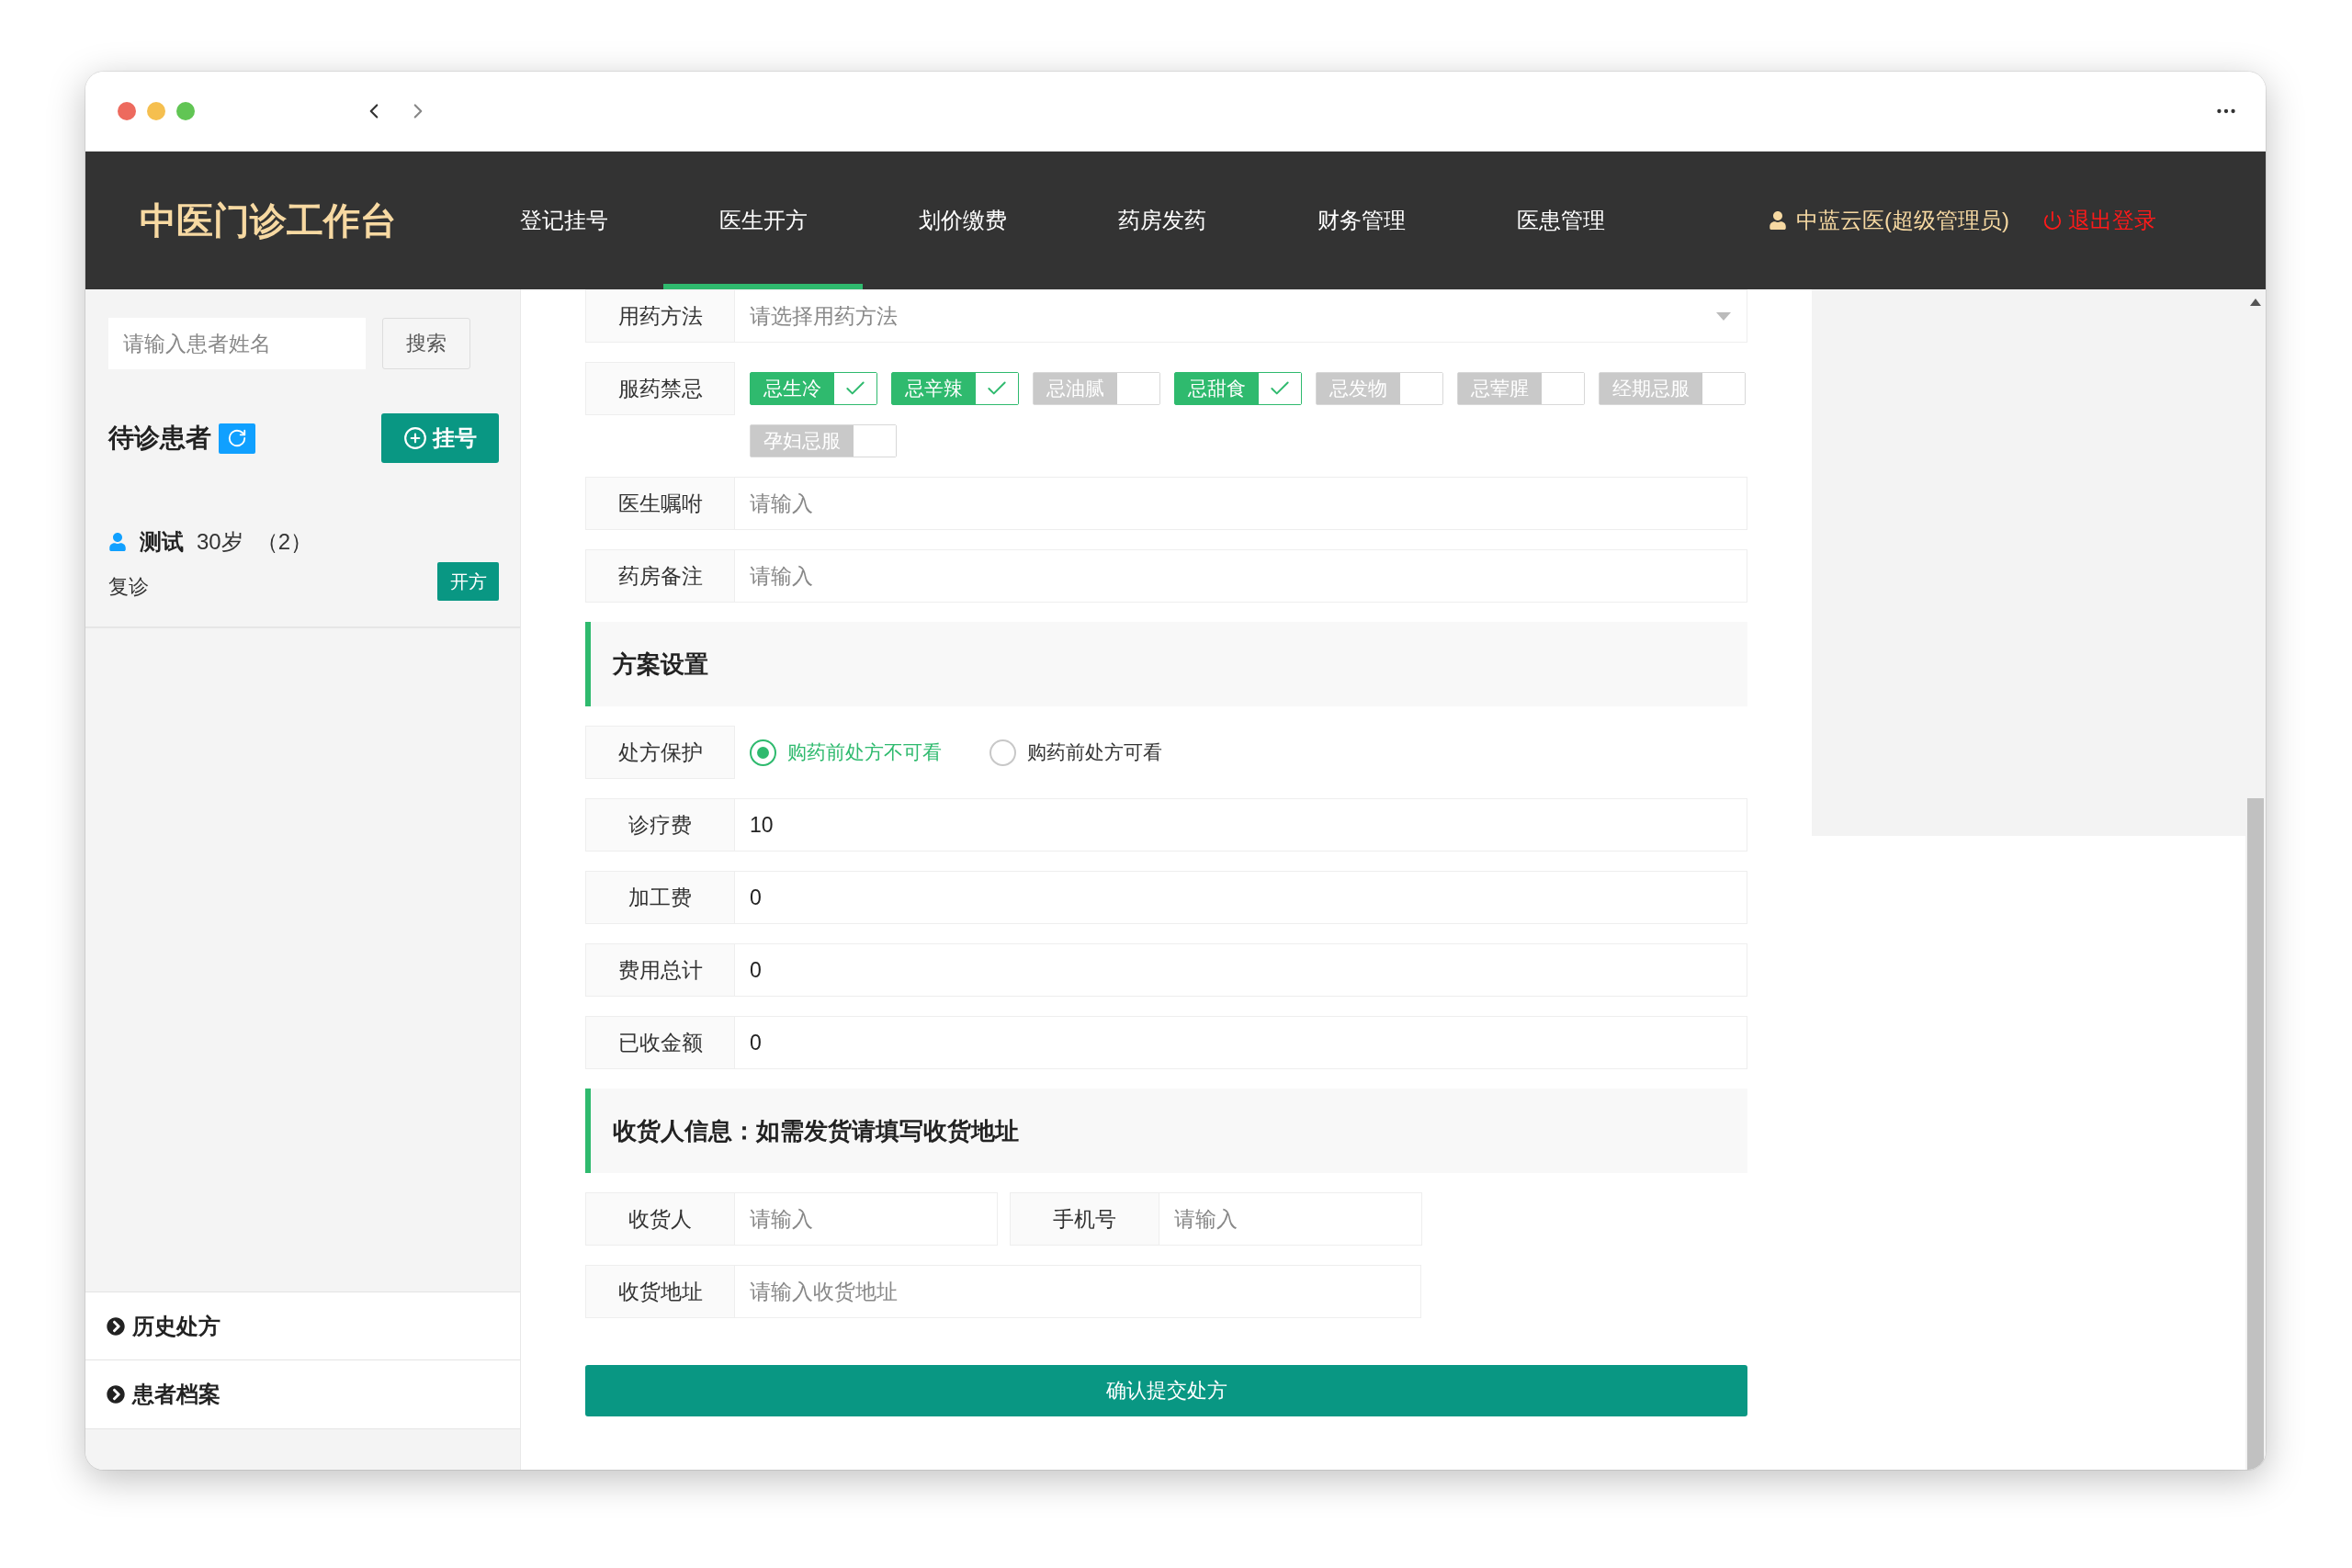 This screenshot has height=1568, width=2352. Describe the element at coordinates (660, 1219) in the screenshot. I see `field-label: 收货人` at that location.